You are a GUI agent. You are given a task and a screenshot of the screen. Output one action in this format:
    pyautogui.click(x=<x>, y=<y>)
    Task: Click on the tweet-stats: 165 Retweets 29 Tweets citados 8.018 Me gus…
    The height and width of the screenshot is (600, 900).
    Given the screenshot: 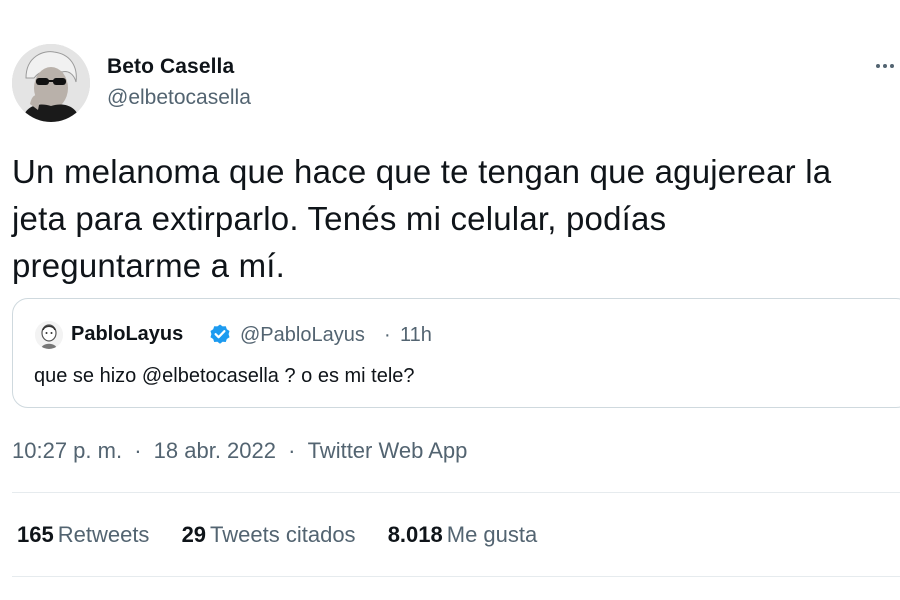 What is the action you would take?
    pyautogui.click(x=290, y=535)
    